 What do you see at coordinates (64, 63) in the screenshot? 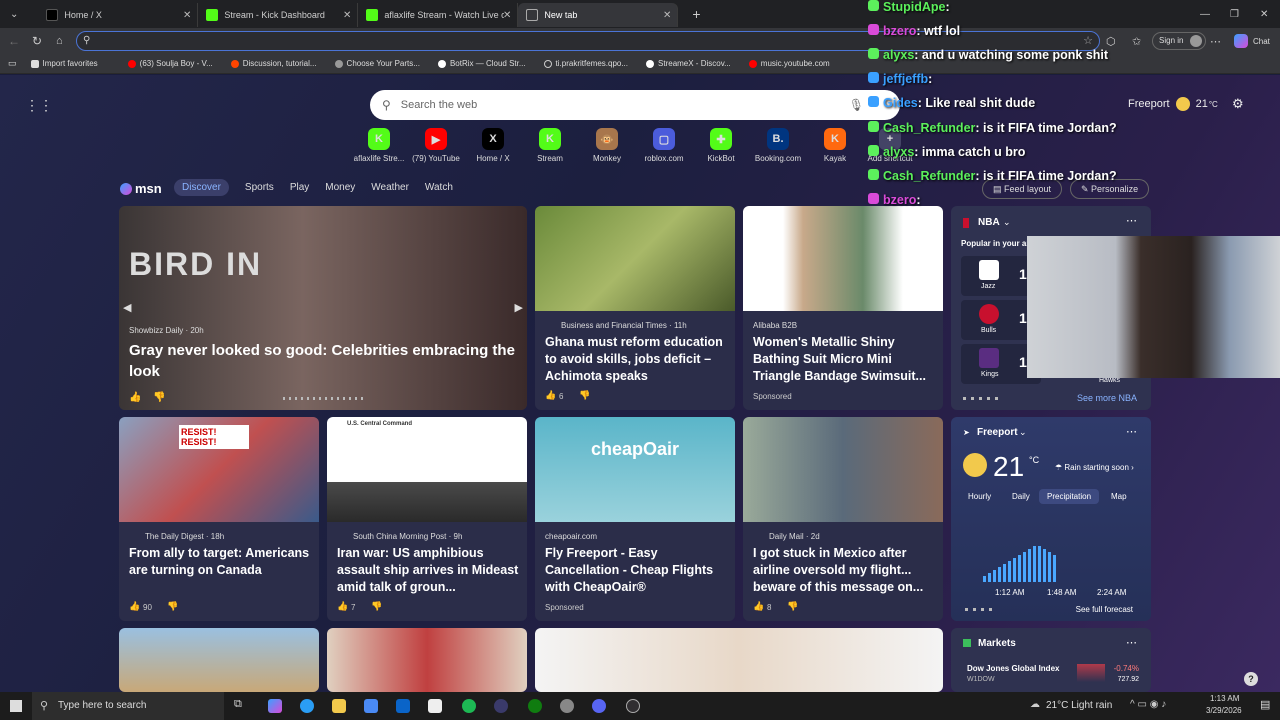
I see `bookmark-import: Import favorites` at bounding box center [64, 63].